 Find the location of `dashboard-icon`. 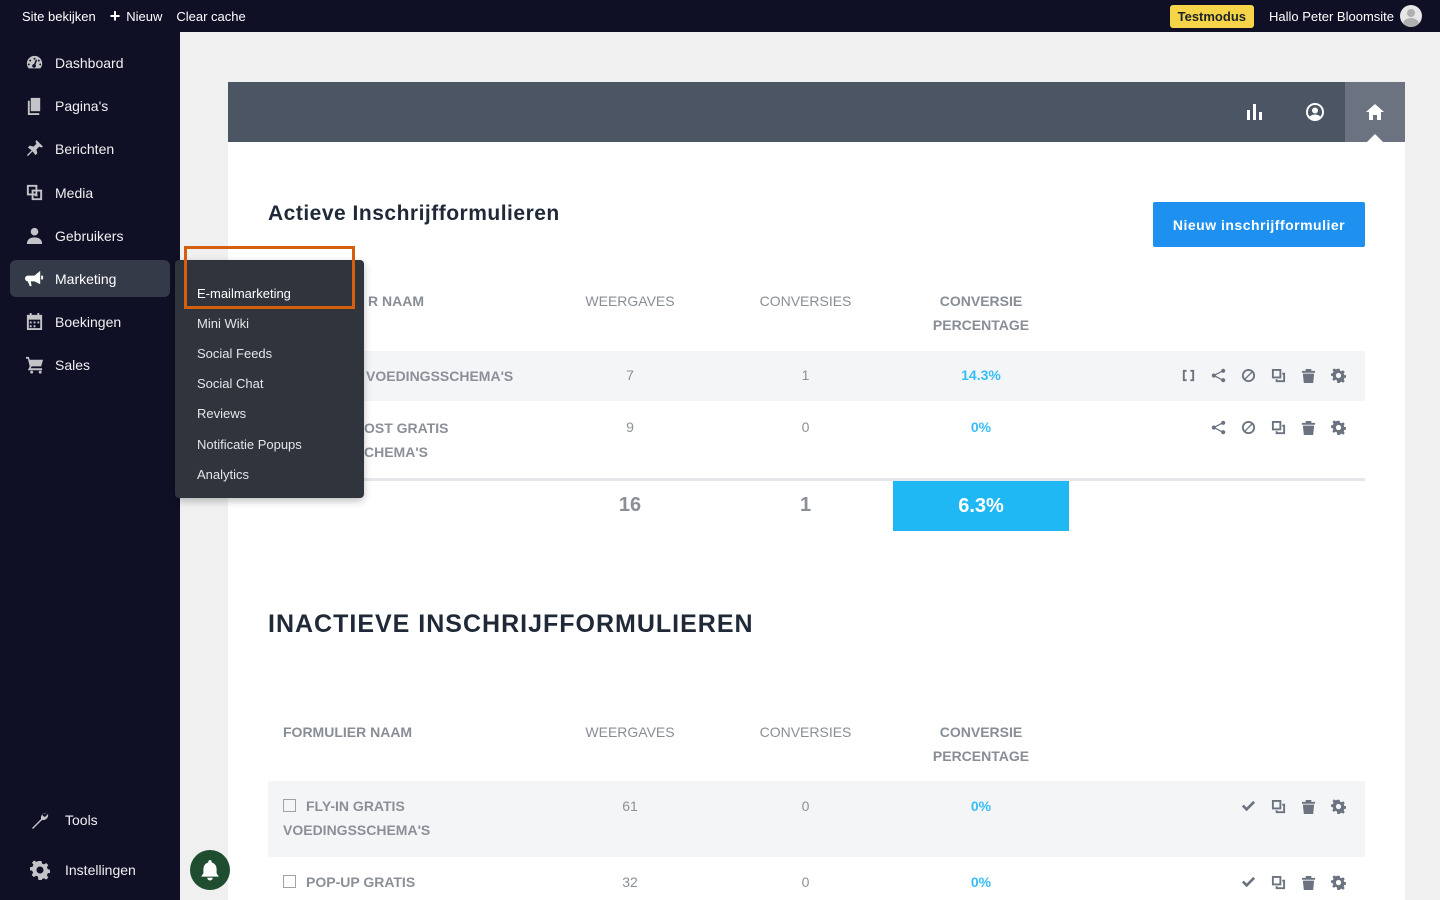

dashboard-icon is located at coordinates (34, 63).